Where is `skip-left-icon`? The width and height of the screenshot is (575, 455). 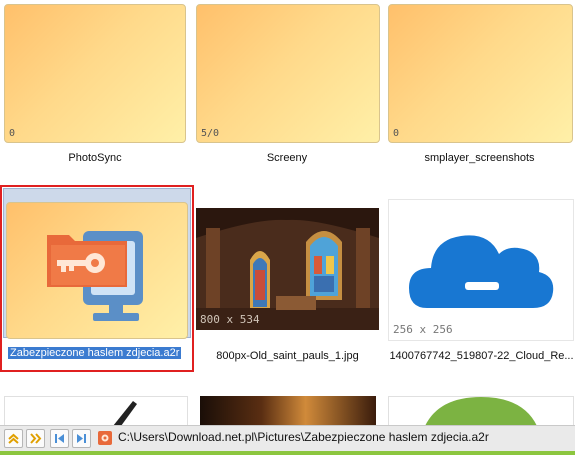 skip-left-icon is located at coordinates (59, 438).